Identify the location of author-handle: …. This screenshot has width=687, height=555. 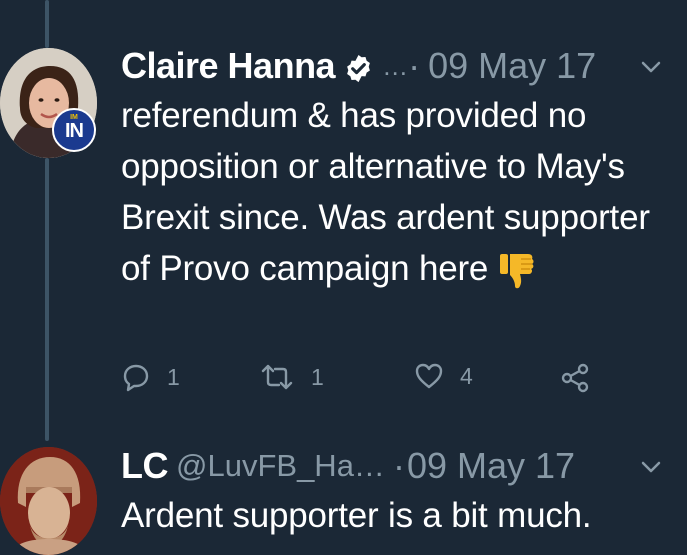
(395, 66).